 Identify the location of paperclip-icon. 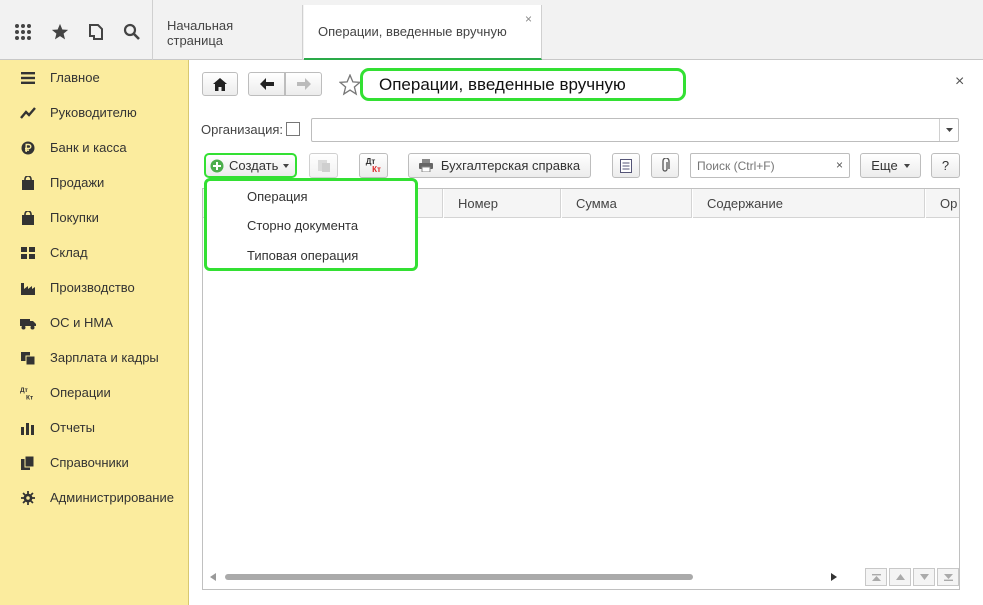
(666, 165).